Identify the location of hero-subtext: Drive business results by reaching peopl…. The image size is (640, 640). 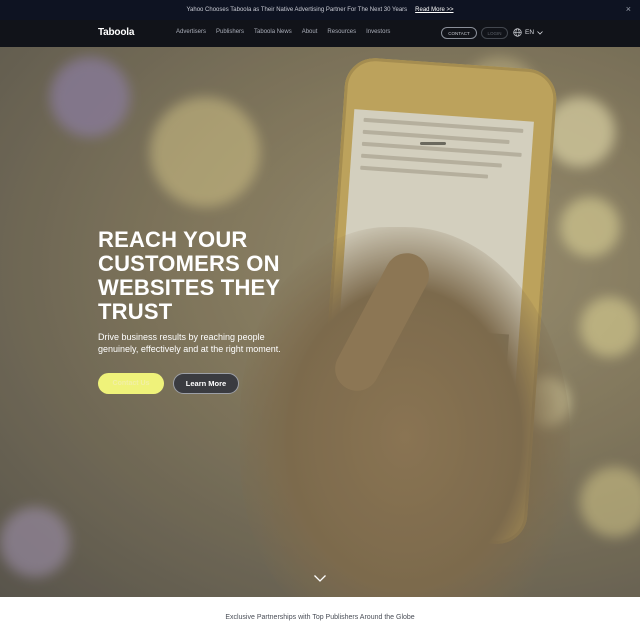
(189, 343).